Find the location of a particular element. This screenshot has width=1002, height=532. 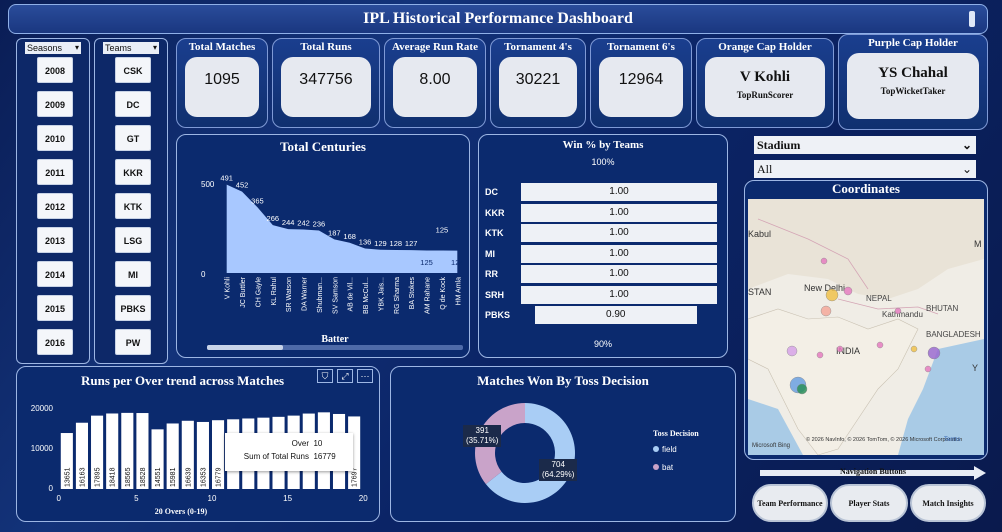

team-button-csk: CSK is located at coordinates (133, 70).